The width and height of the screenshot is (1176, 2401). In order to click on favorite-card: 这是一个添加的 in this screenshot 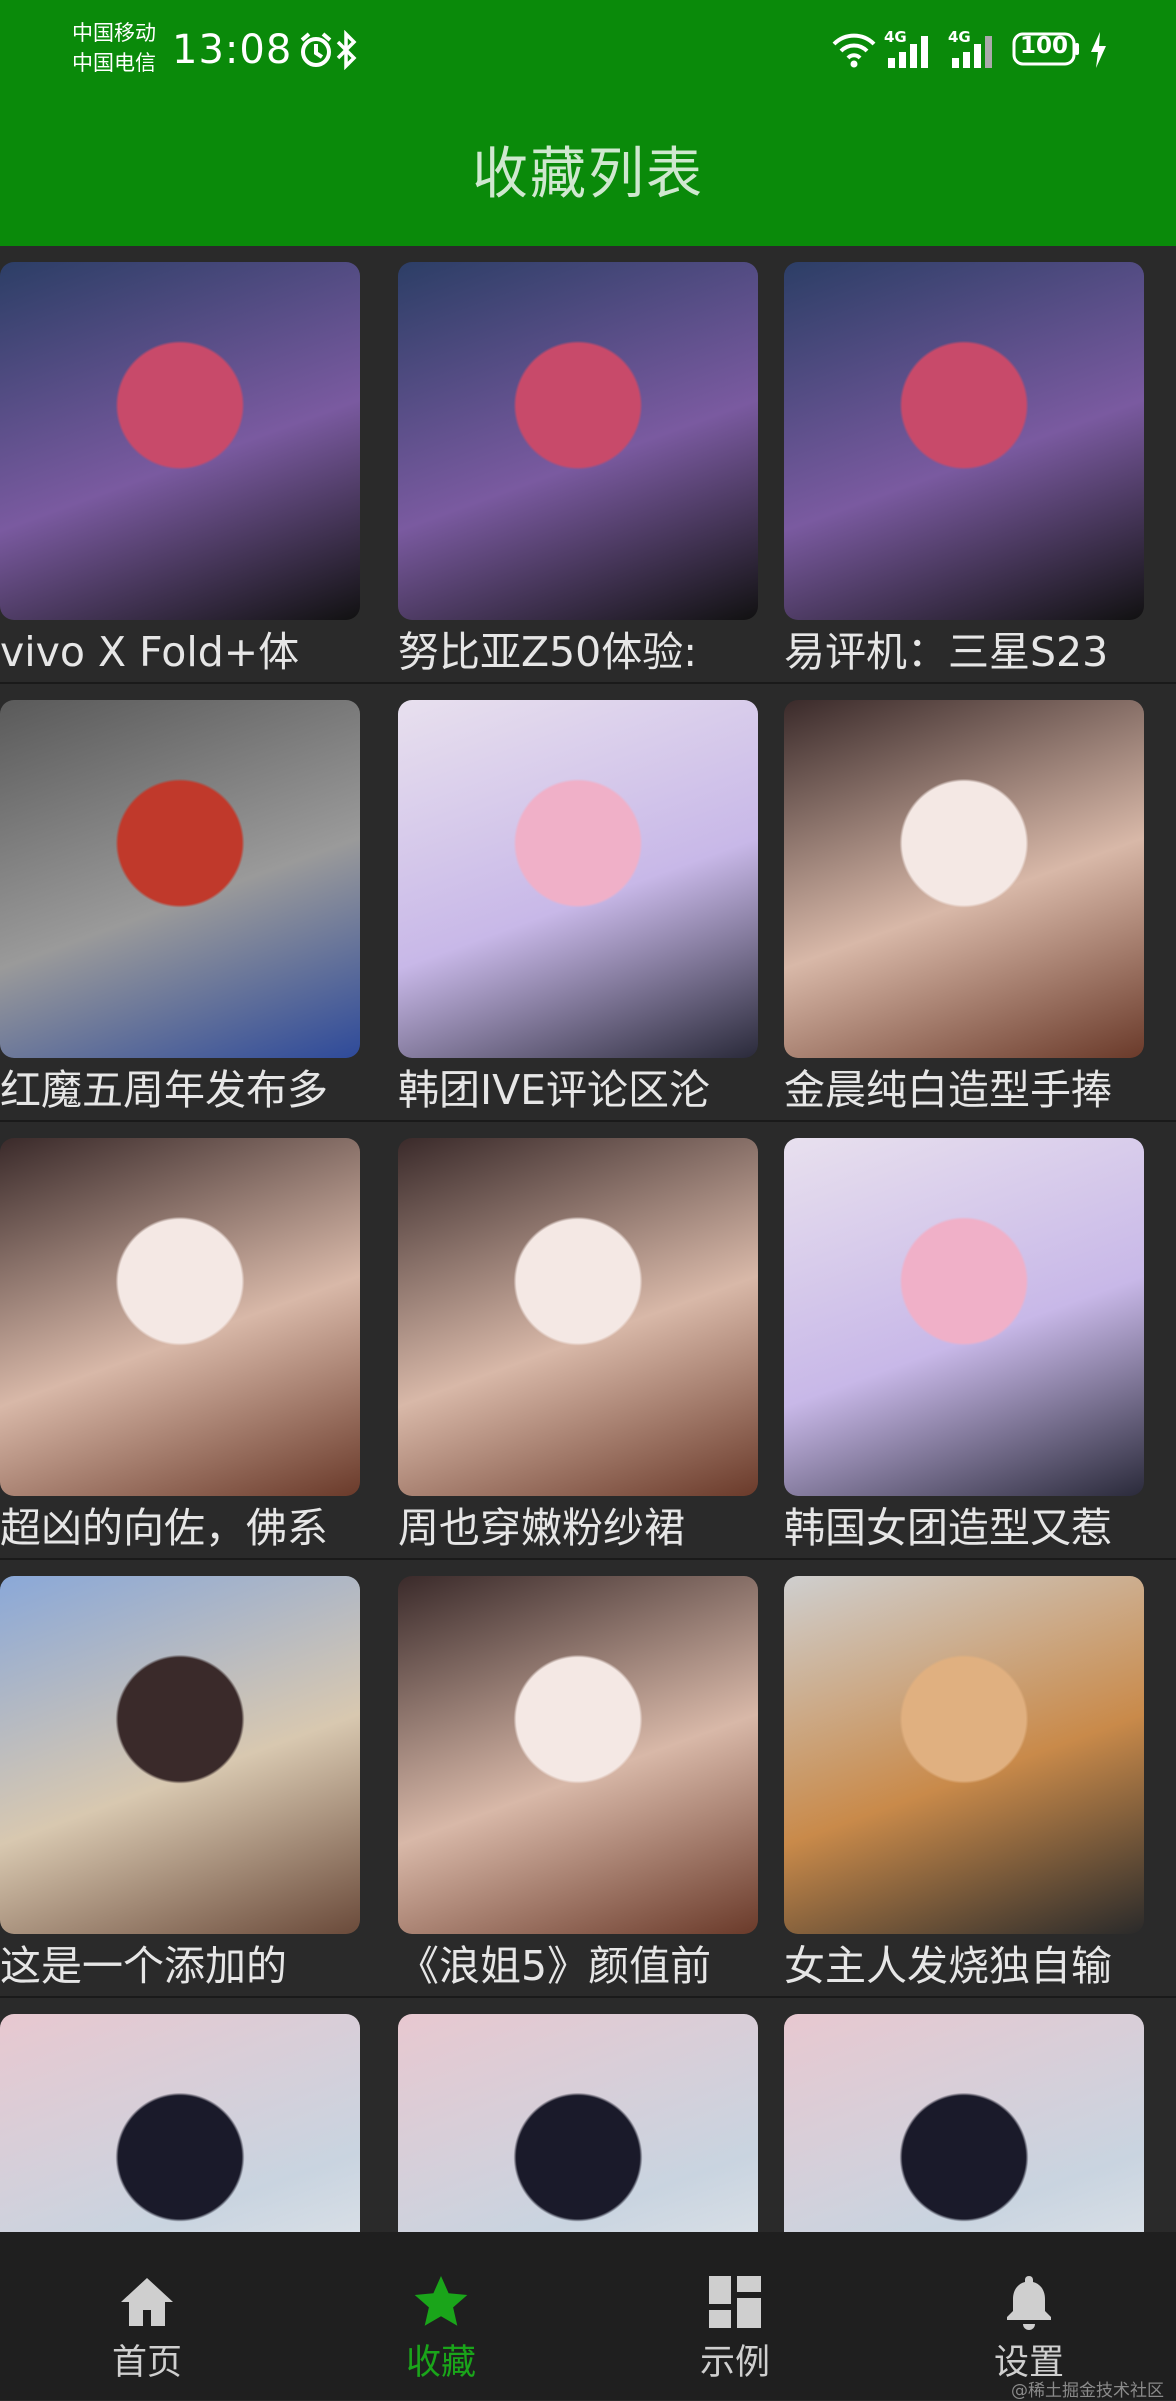, I will do `click(196, 1779)`.